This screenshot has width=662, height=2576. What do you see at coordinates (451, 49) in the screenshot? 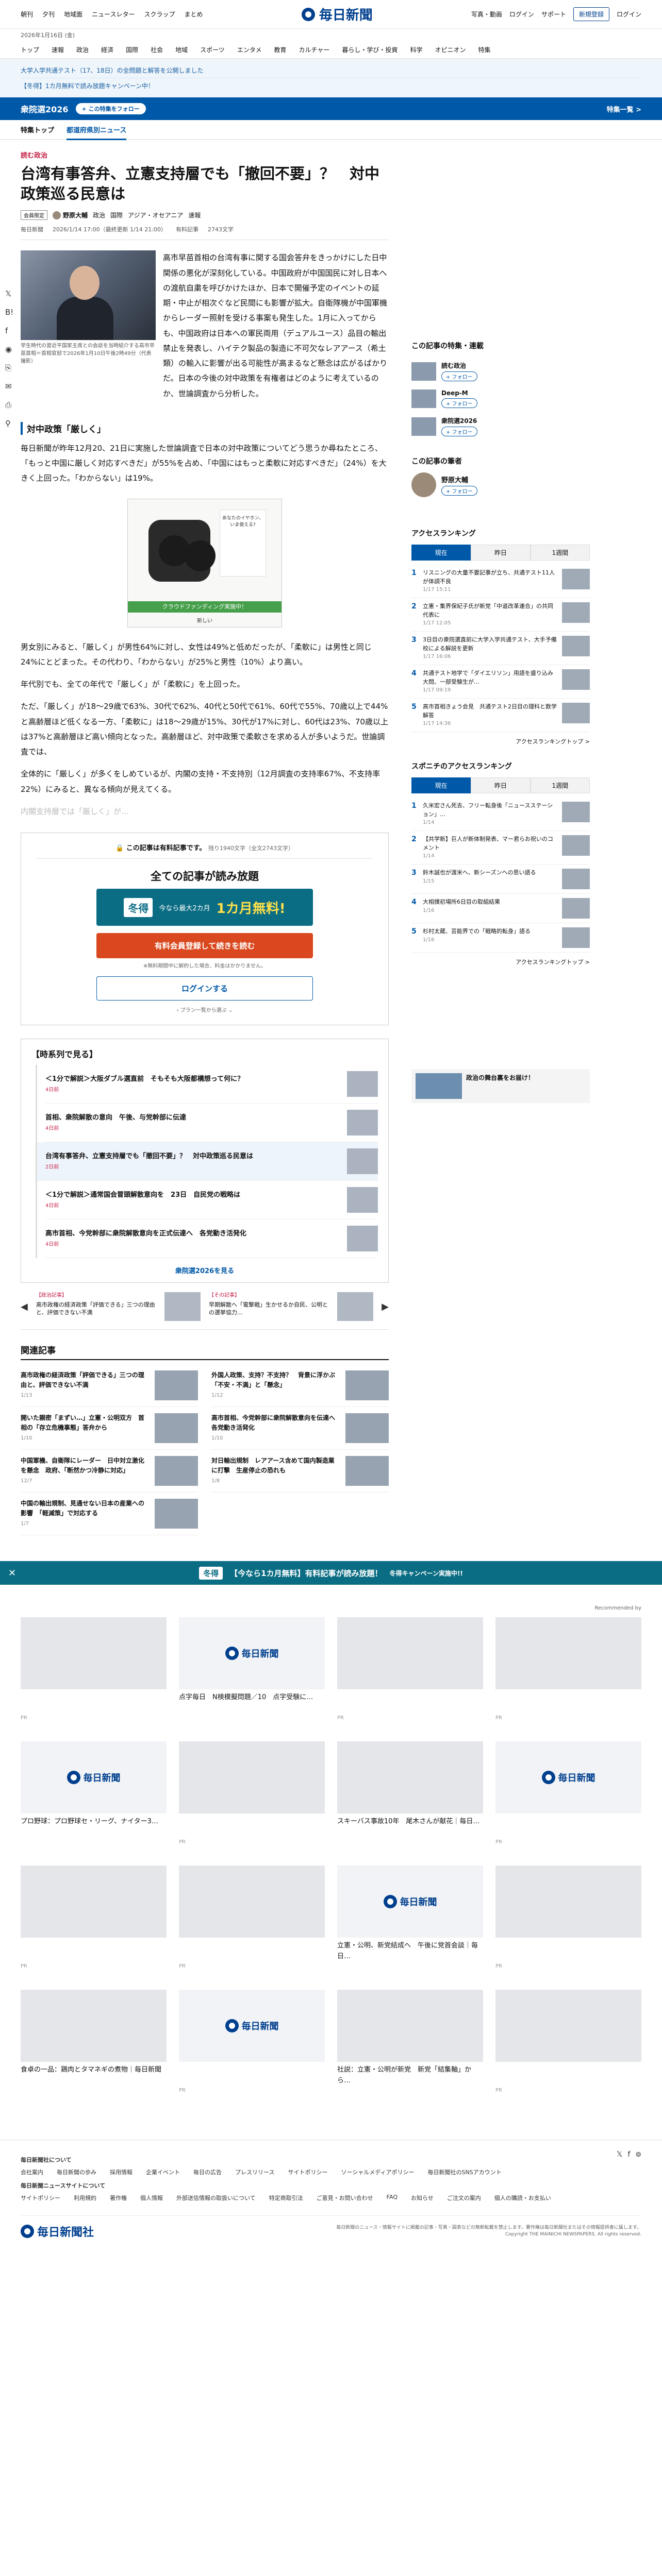
I see `category-link: オピニオン` at bounding box center [451, 49].